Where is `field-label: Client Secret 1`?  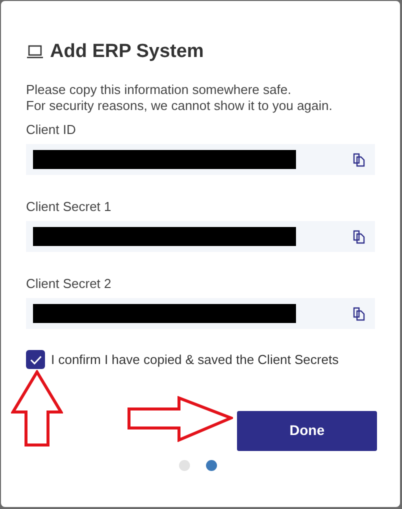 field-label: Client Secret 1 is located at coordinates (69, 207).